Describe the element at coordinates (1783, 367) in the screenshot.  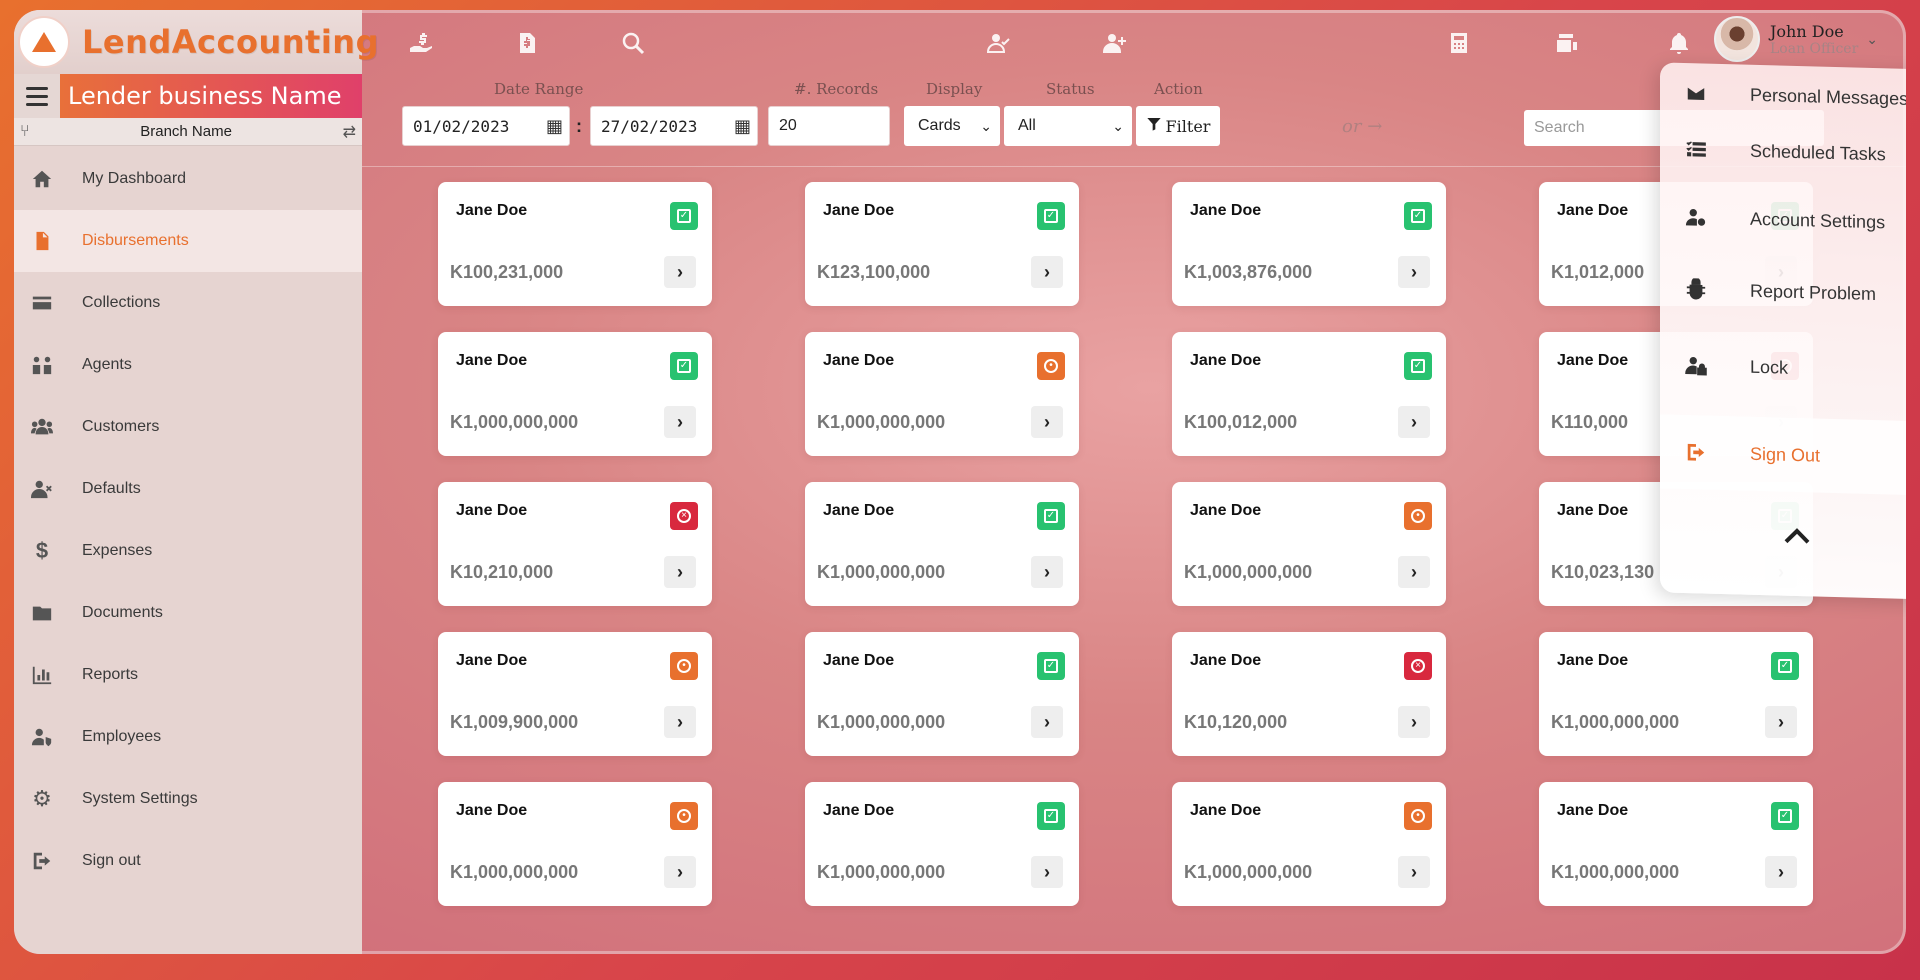
I see `menu-item-lock: Lock` at that location.